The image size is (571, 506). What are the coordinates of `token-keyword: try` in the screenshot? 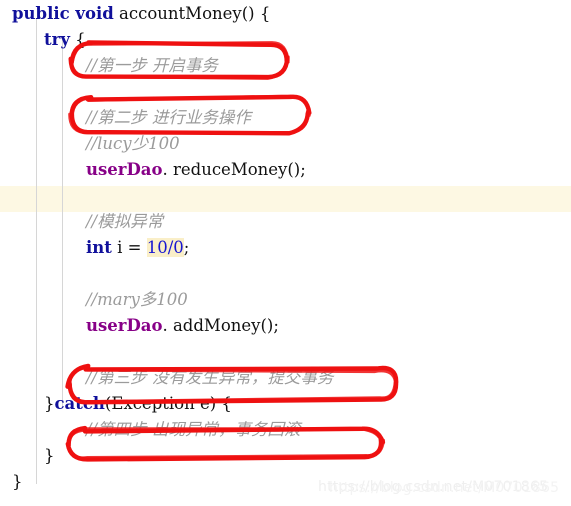 It's located at (57, 39).